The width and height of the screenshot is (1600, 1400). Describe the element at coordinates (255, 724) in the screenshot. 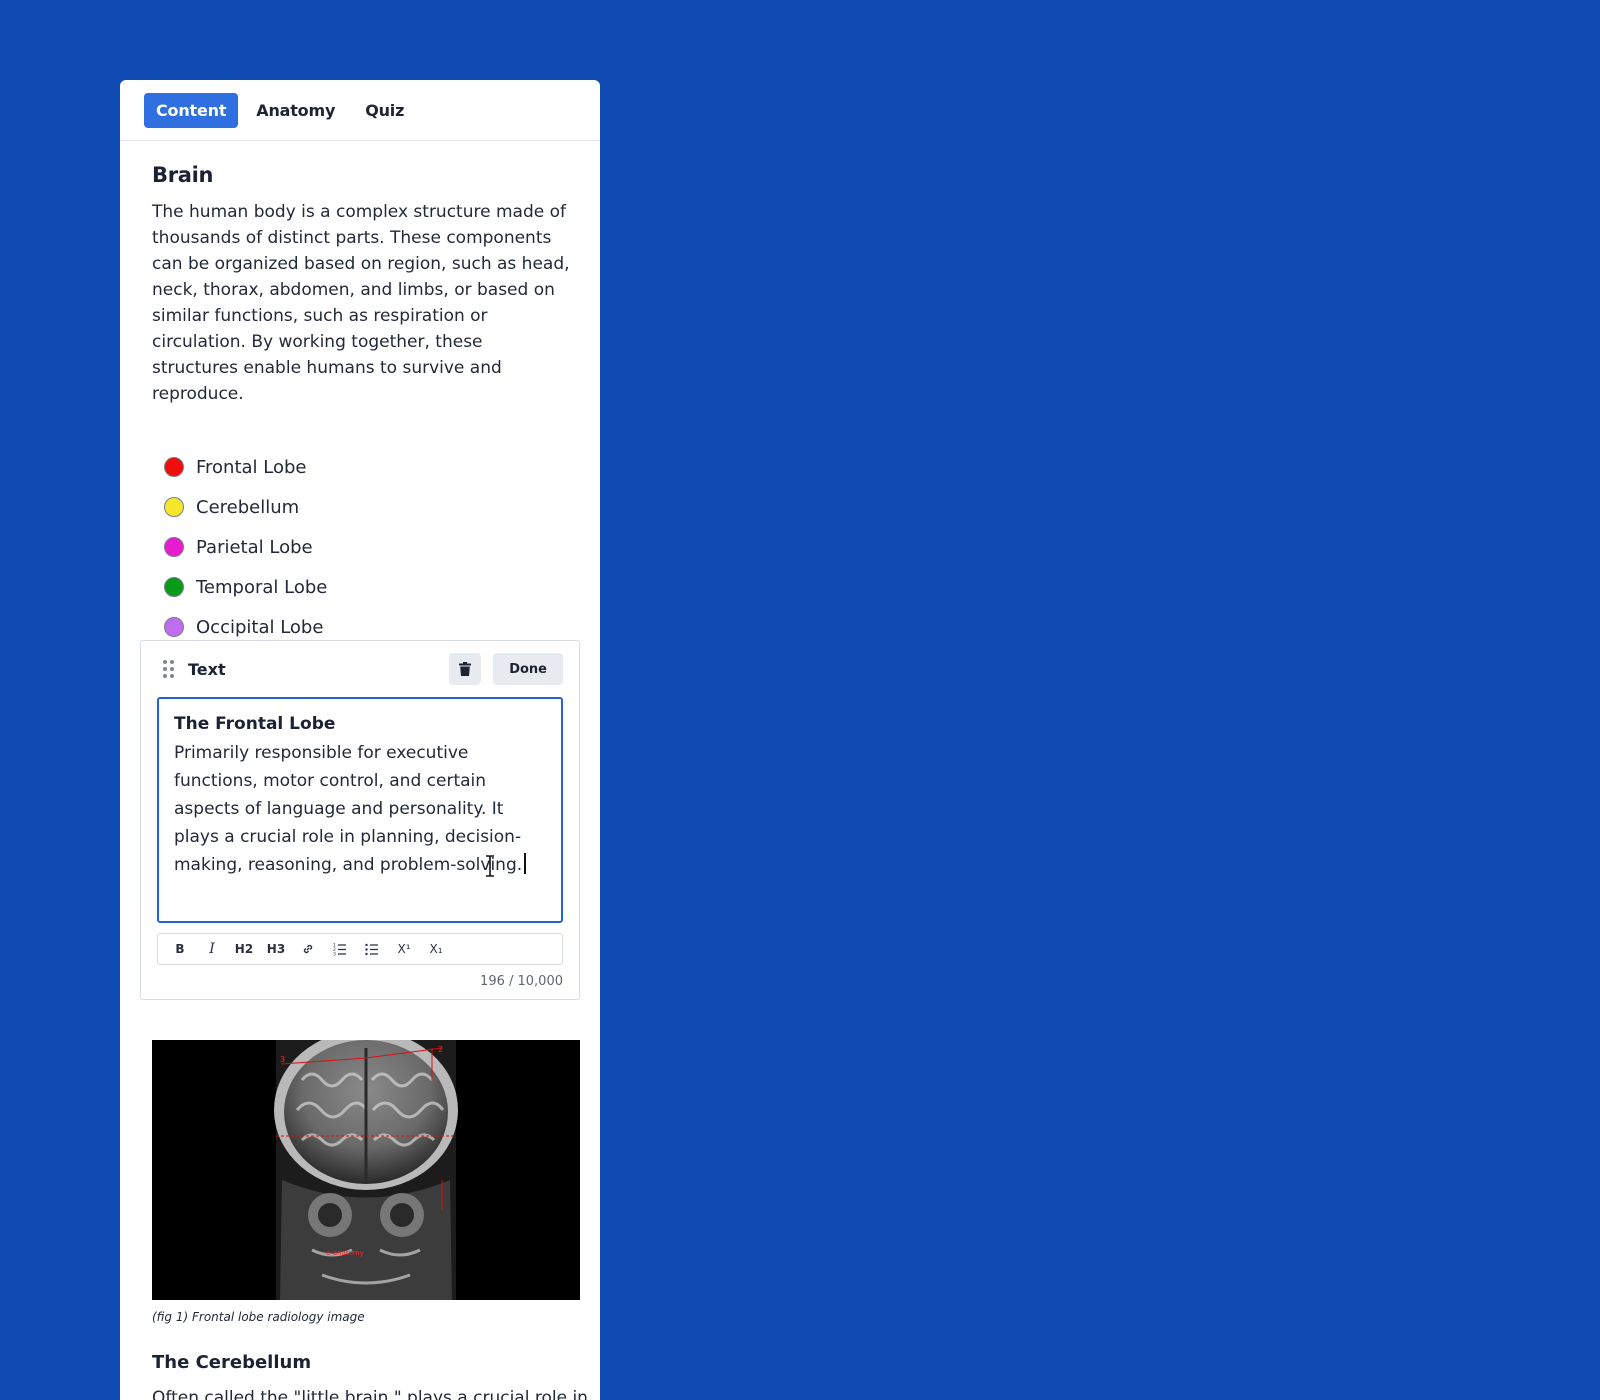

I see `editor-heading: The Frontal Lobe` at that location.